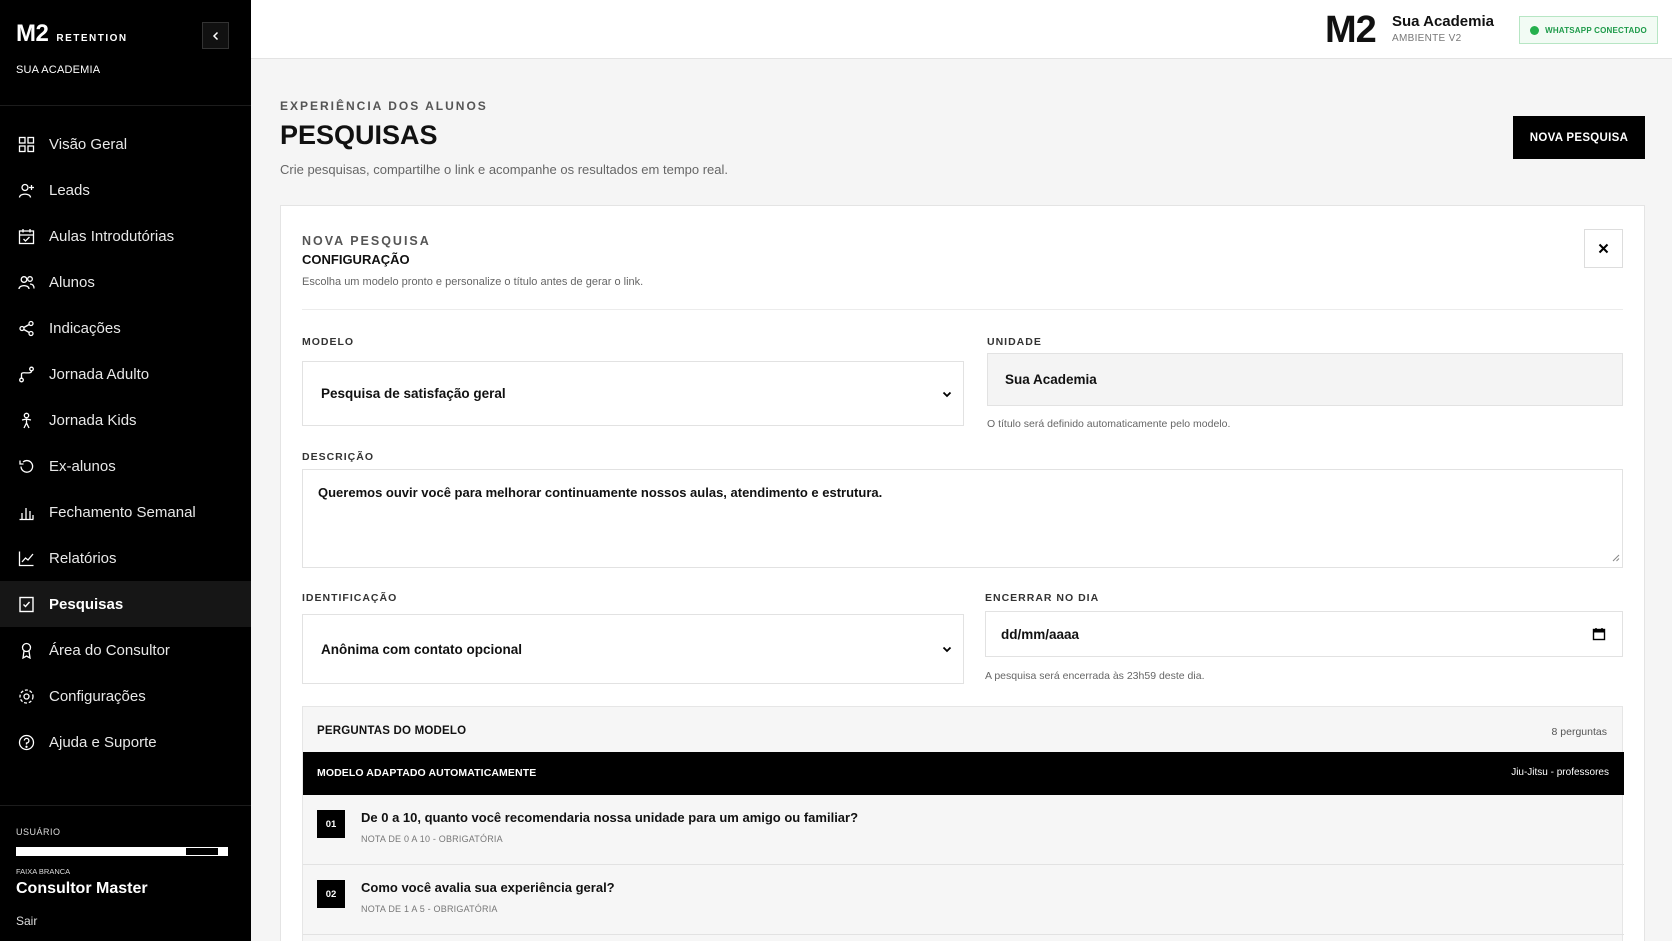  I want to click on close-icon, so click(1603, 248).